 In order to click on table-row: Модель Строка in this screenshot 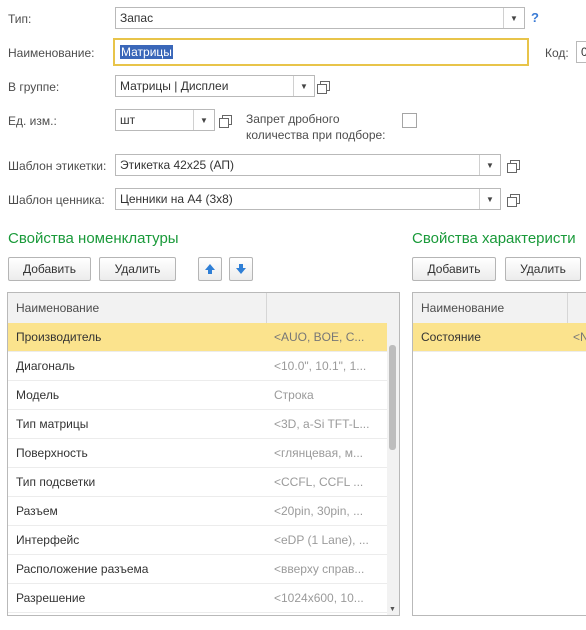, I will do `click(197, 395)`.